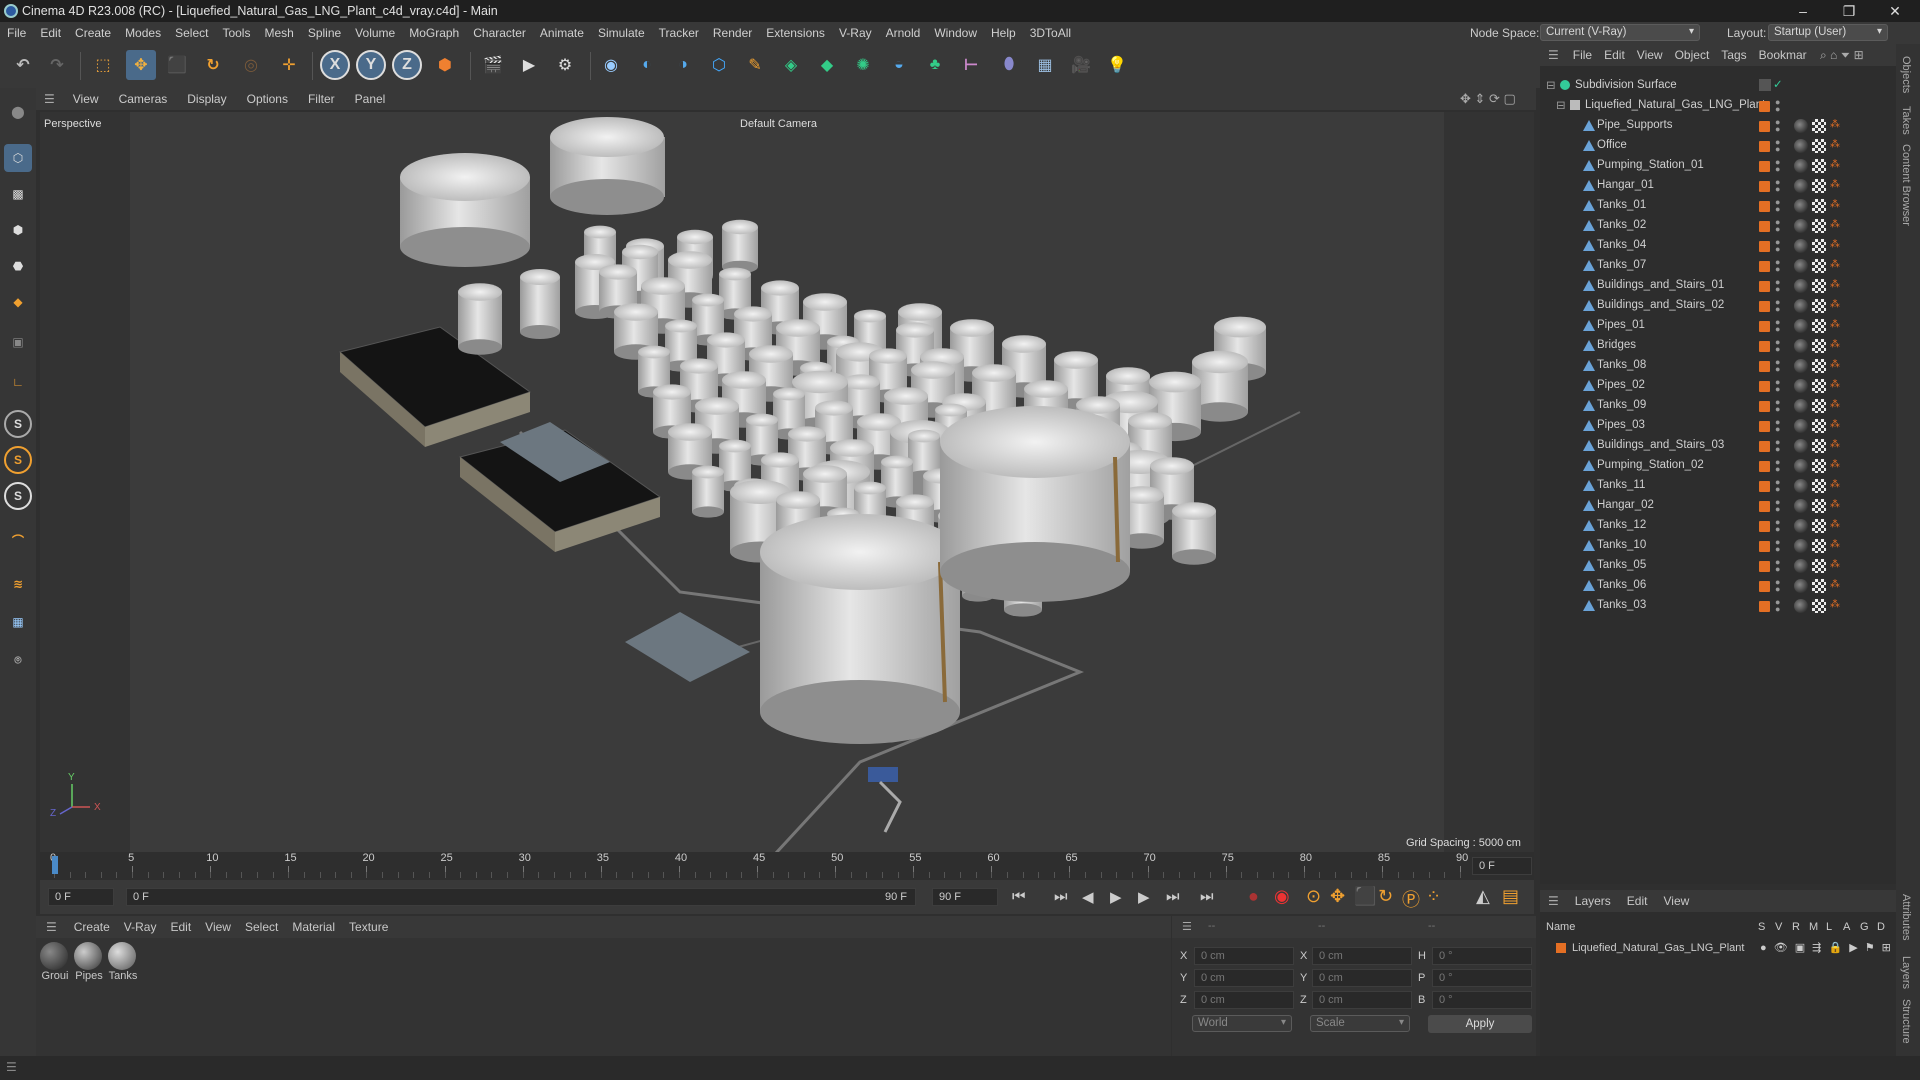  Describe the element at coordinates (903, 33) in the screenshot. I see `menu-arnold: Arnold` at that location.